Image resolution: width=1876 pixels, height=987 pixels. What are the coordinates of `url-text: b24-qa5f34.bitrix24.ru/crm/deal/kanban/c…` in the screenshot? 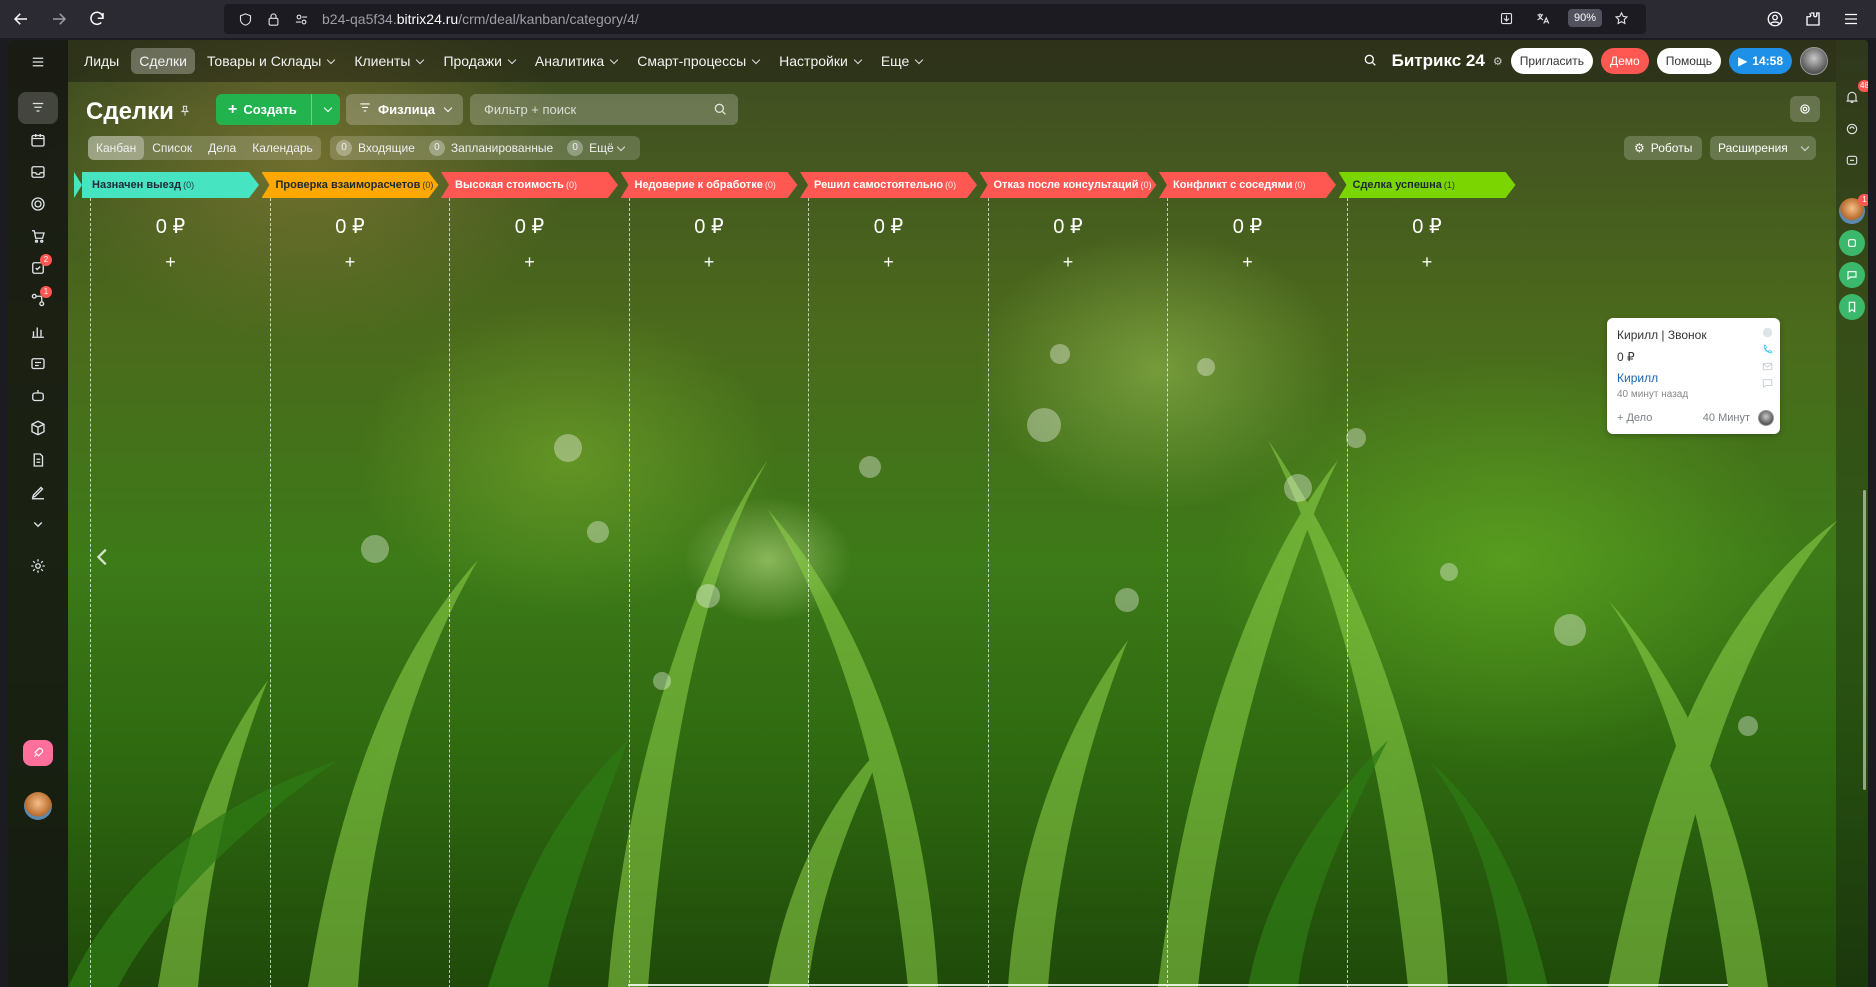 It's located at (480, 19).